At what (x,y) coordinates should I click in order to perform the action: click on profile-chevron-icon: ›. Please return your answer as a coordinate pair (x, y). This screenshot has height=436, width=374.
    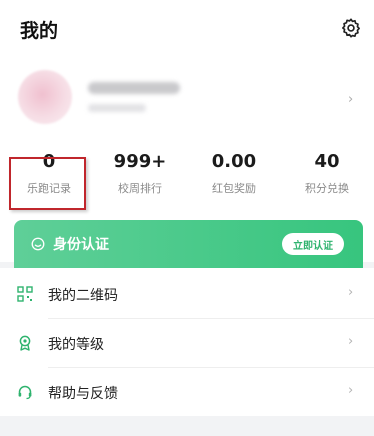
    Looking at the image, I should click on (350, 99).